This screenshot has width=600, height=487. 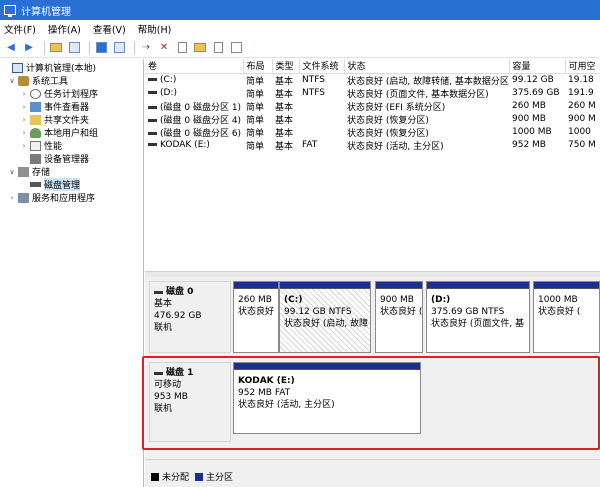 What do you see at coordinates (71, 197) in the screenshot?
I see `tree-node-services-apps: › 服务和应用程序` at bounding box center [71, 197].